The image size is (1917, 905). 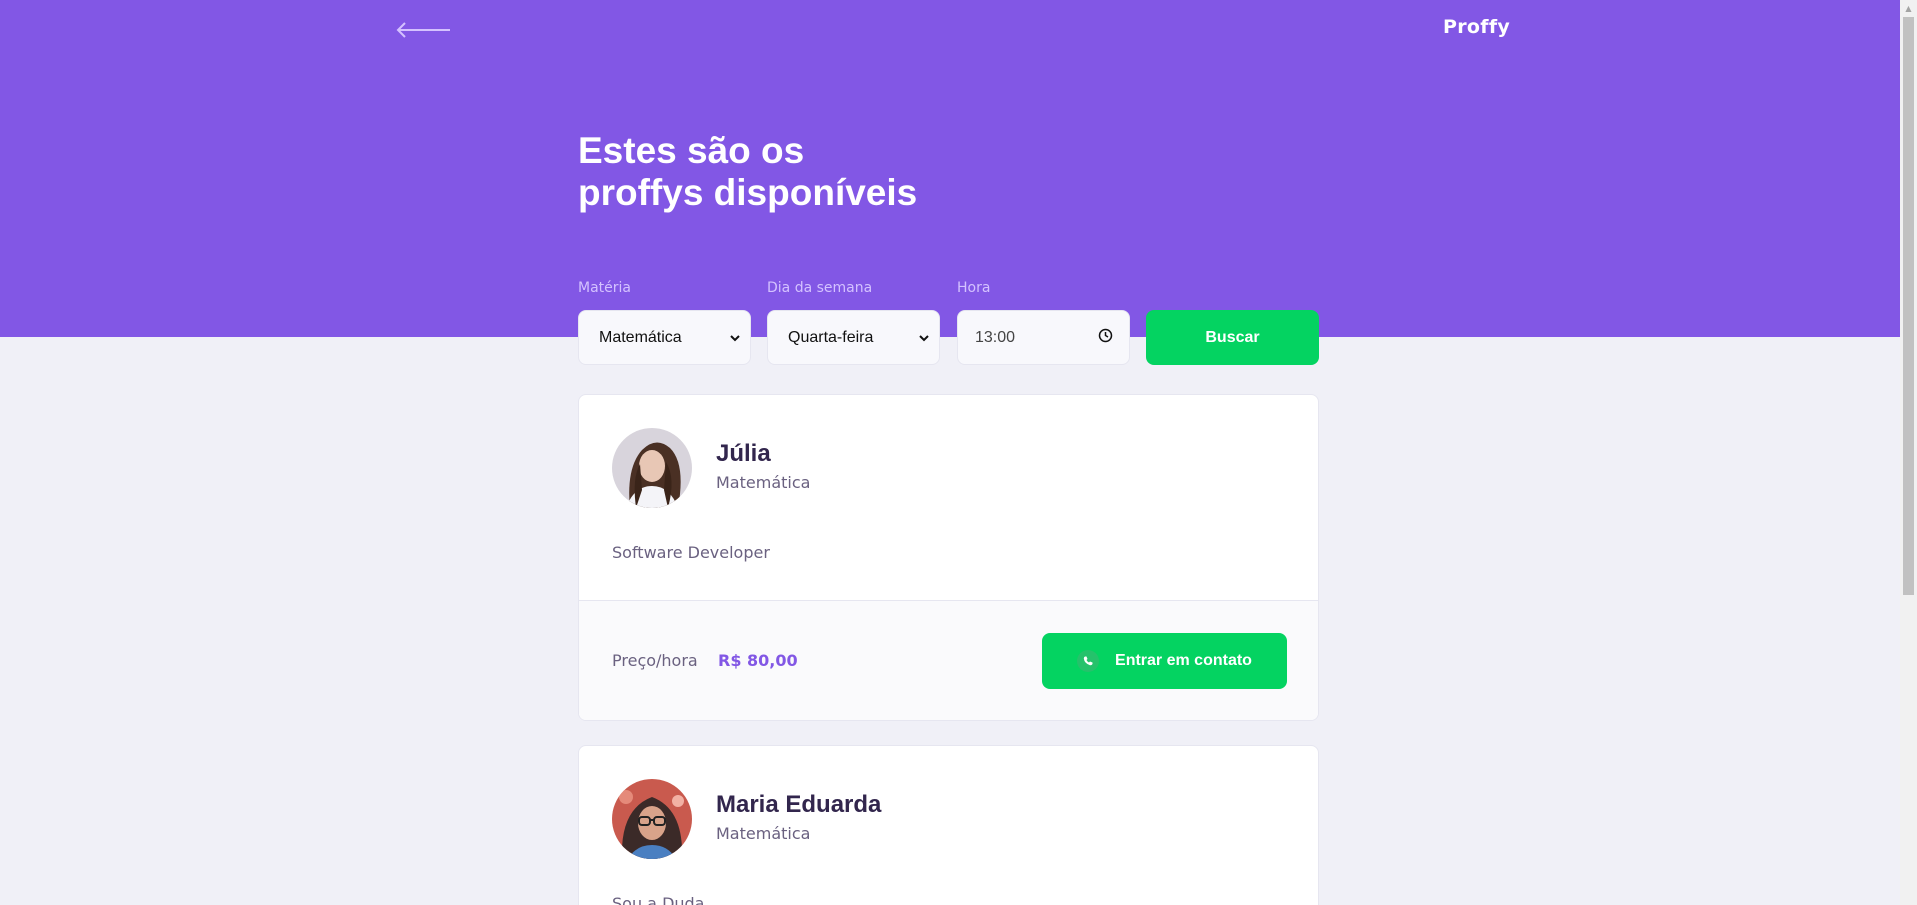 What do you see at coordinates (1477, 27) in the screenshot?
I see `proffy-logo: Proffy` at bounding box center [1477, 27].